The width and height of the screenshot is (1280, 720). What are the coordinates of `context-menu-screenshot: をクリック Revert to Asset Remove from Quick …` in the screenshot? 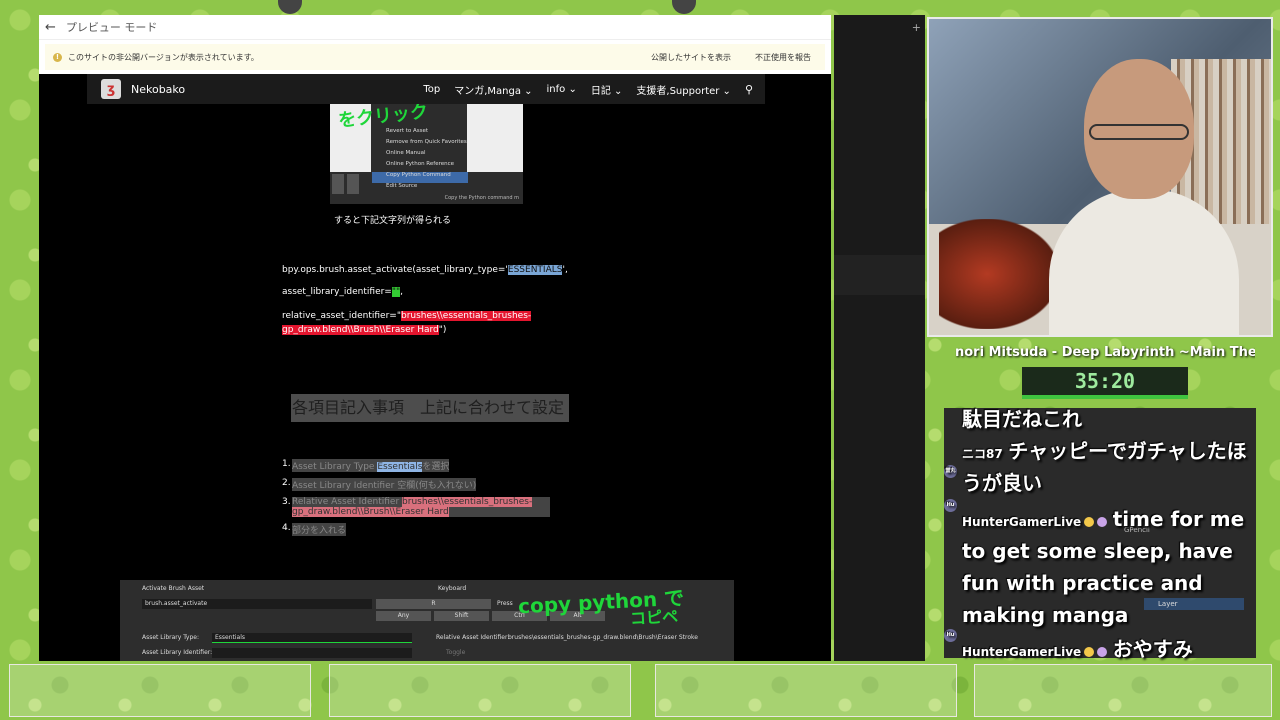 It's located at (426, 154).